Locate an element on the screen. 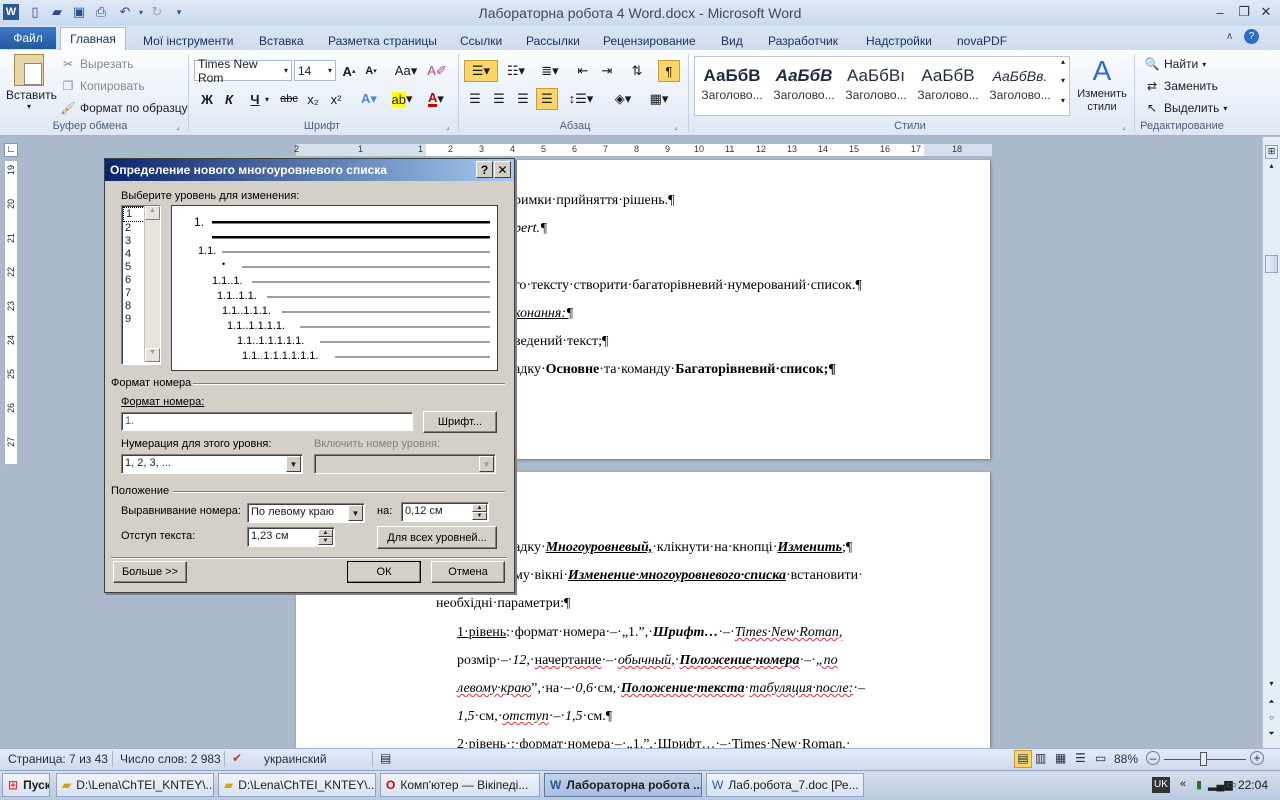 Image resolution: width=1280 pixels, height=800 pixels. highlight-icon: ab ▾ is located at coordinates (402, 99).